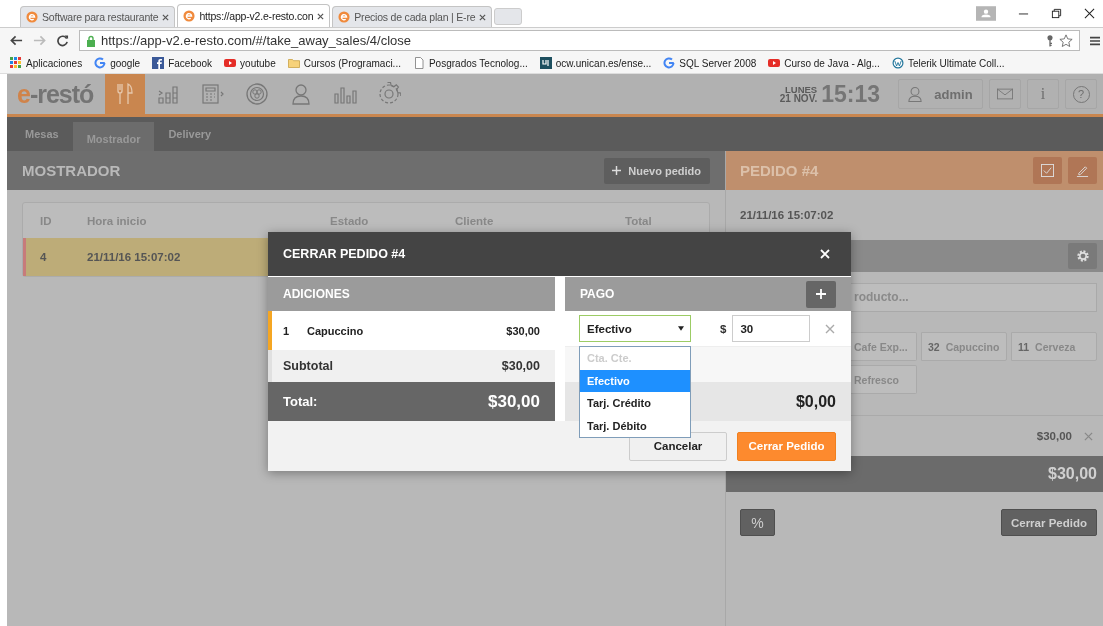 The width and height of the screenshot is (1103, 626). I want to click on back-arrow-icon, so click(16, 40).